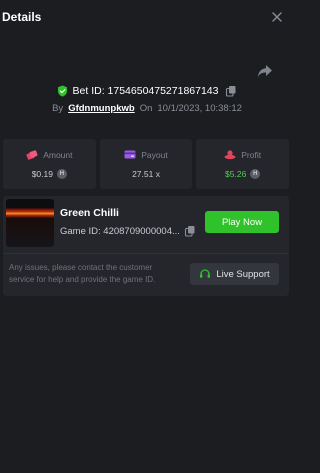 The width and height of the screenshot is (320, 473). I want to click on stat-profit-label: Profit, so click(251, 154).